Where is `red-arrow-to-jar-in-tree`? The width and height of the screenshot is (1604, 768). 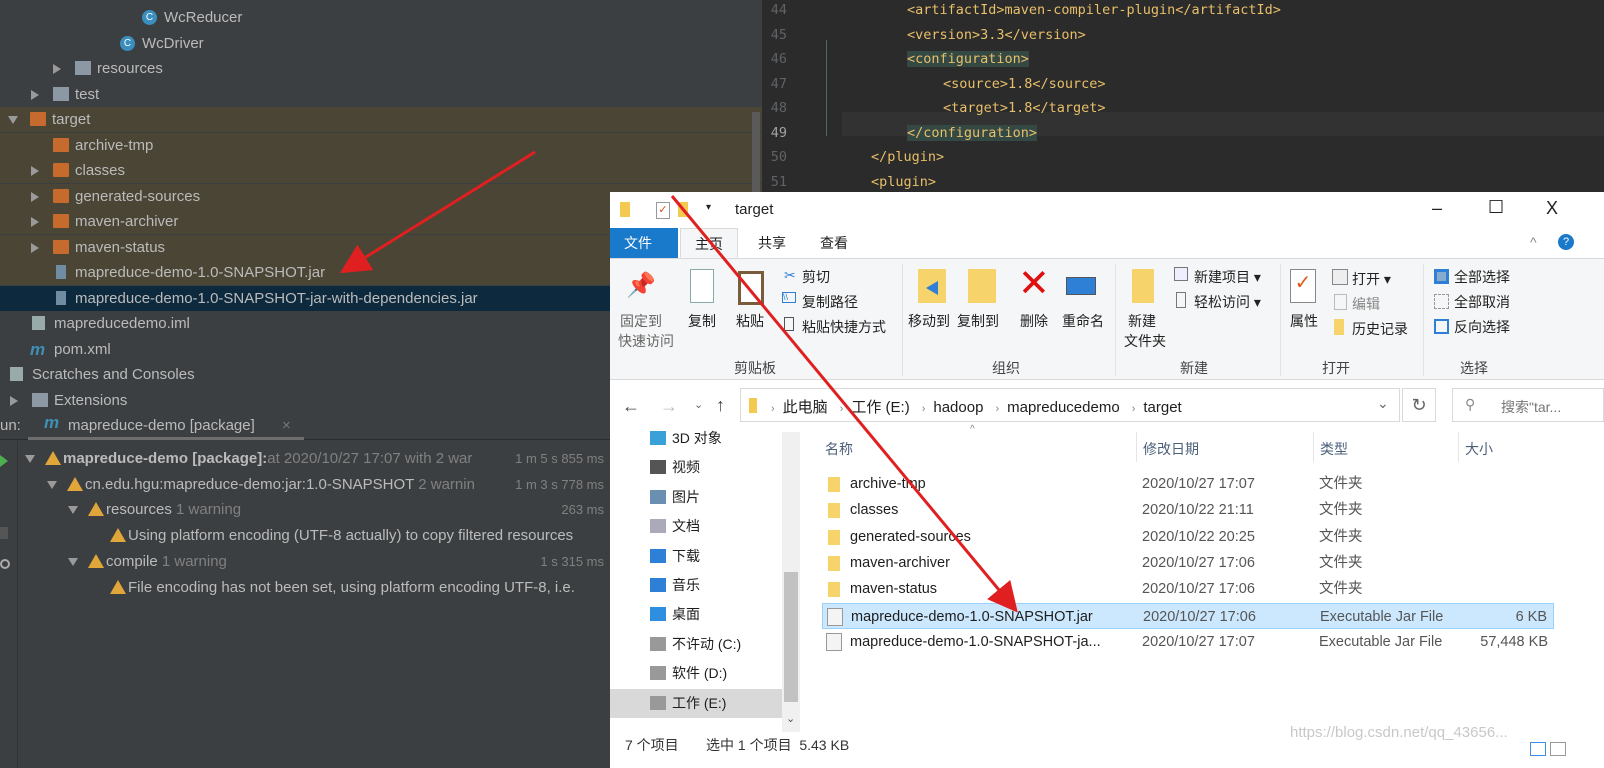 red-arrow-to-jar-in-tree is located at coordinates (437, 212).